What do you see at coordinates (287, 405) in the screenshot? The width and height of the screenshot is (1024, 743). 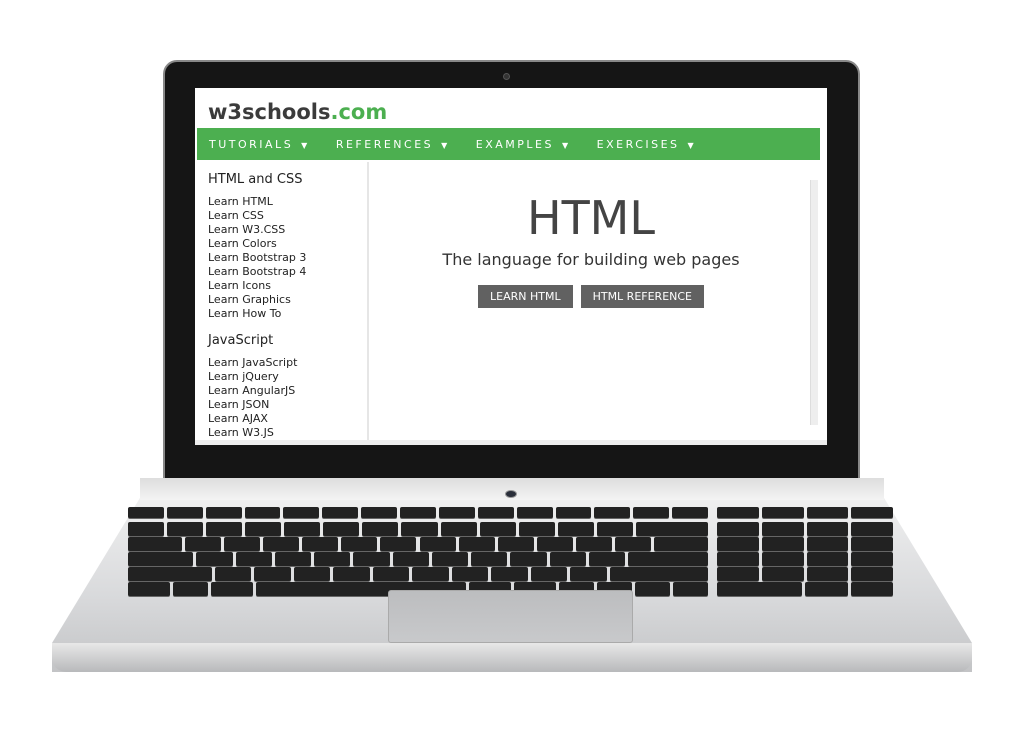 I see `sidebar-link: Learn JSON` at bounding box center [287, 405].